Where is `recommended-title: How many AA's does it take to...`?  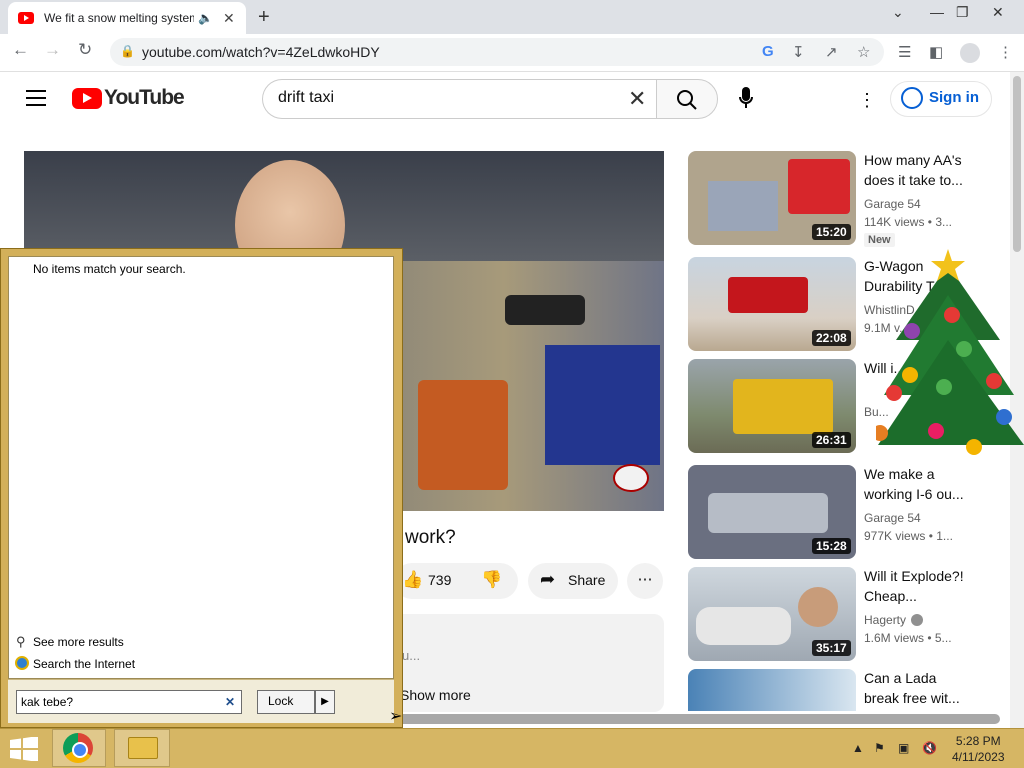 recommended-title: How many AA's does it take to... is located at coordinates (919, 170).